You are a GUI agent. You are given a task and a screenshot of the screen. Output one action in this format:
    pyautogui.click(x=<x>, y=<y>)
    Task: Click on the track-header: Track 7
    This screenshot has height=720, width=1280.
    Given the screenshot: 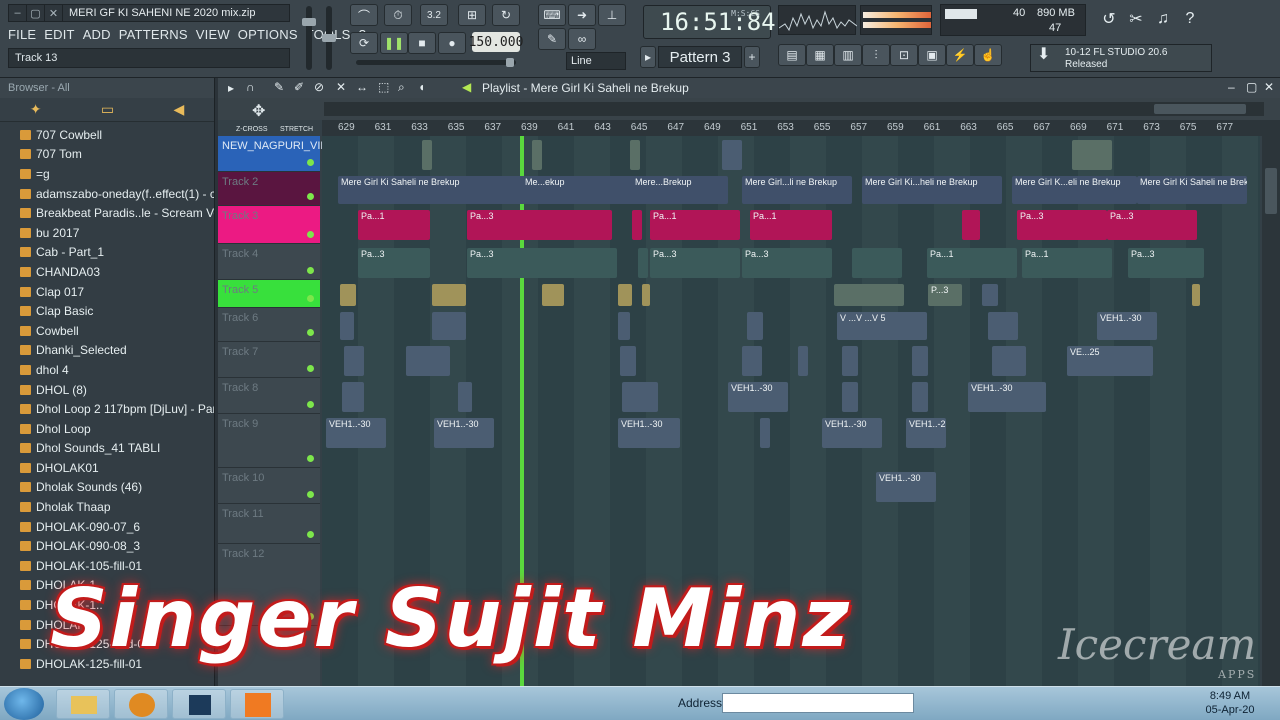 What is the action you would take?
    pyautogui.click(x=269, y=360)
    